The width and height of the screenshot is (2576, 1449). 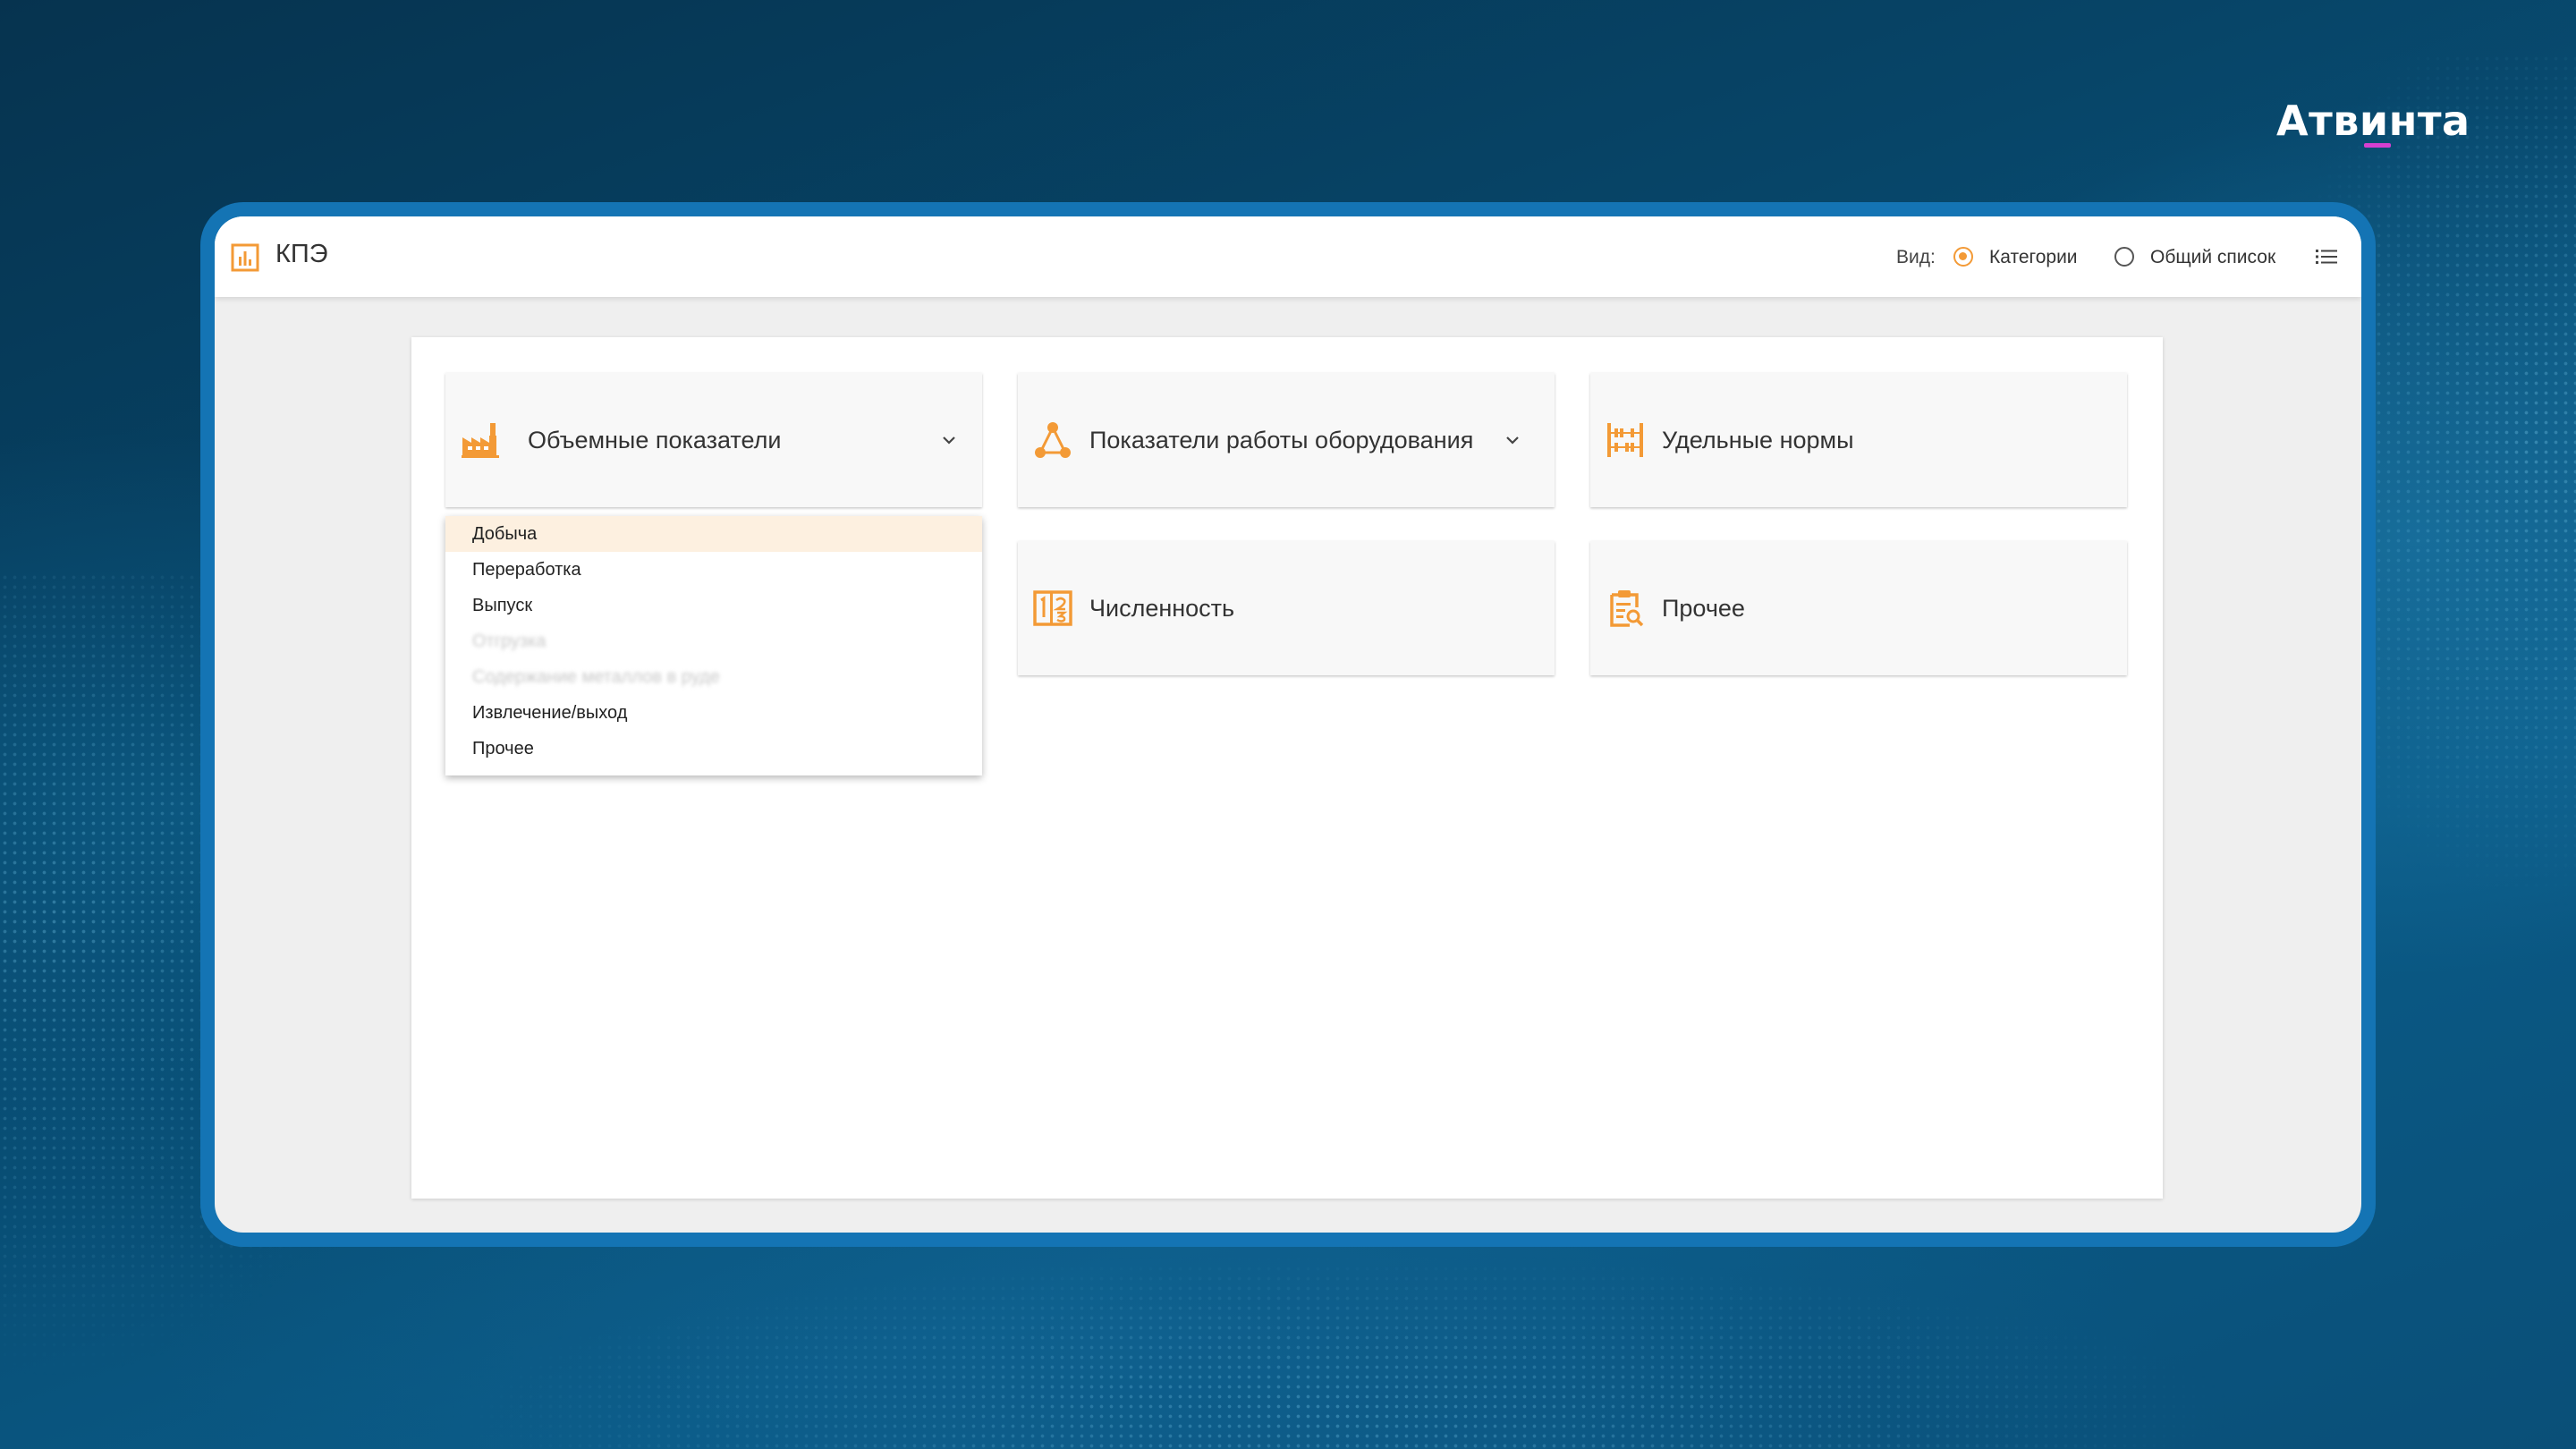 What do you see at coordinates (1281, 440) in the screenshot?
I see `category-title: Показатели работы оборудования` at bounding box center [1281, 440].